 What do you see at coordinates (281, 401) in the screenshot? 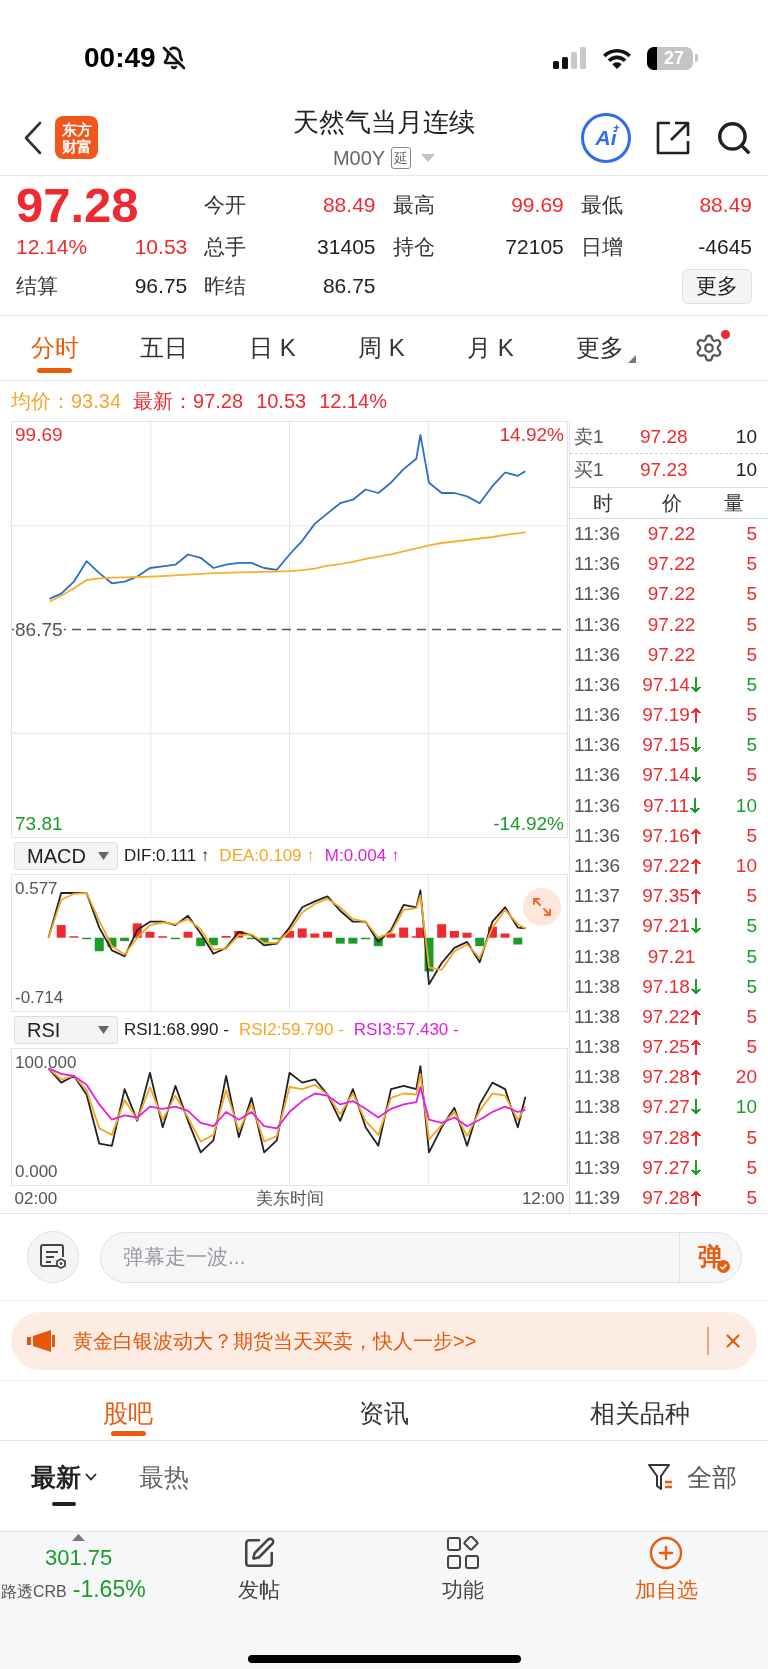
I see `latest-price-value: 10.53` at bounding box center [281, 401].